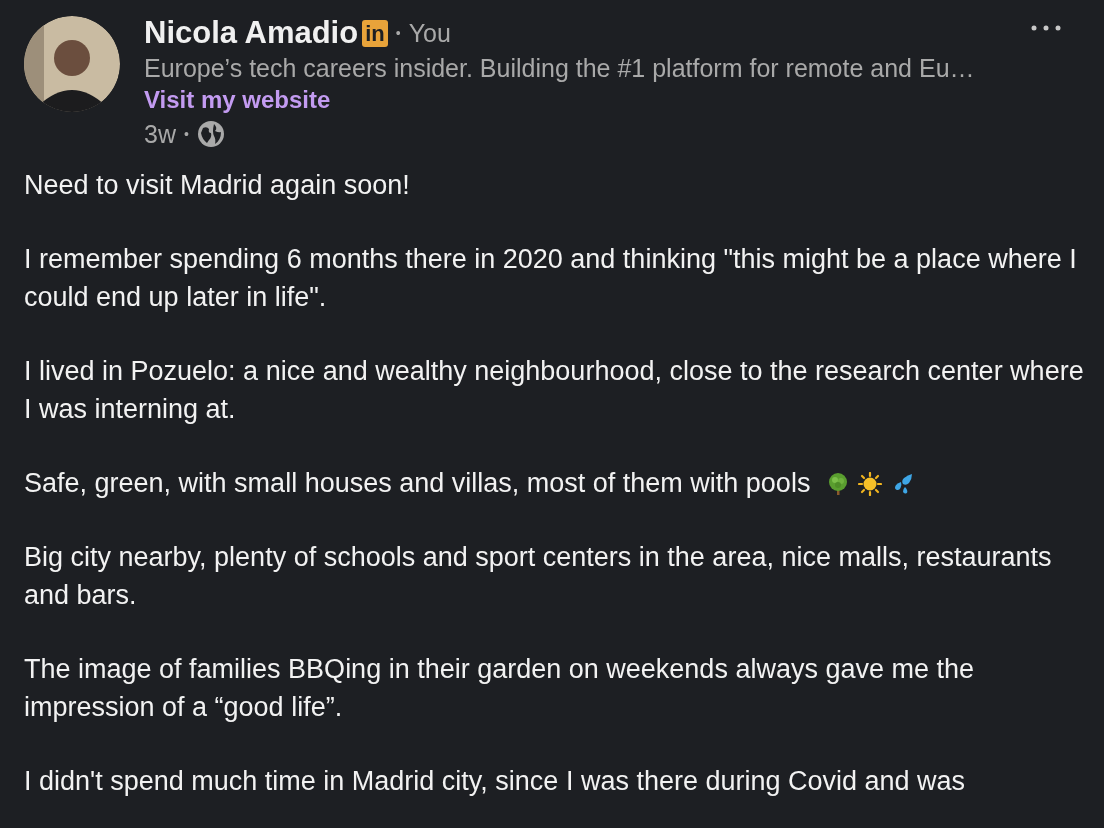  Describe the element at coordinates (550, 278) in the screenshot. I see `post-paragraph: I remember spending 6 months there in 2020 and thinking "this might be a place where I could end up later in life".` at that location.